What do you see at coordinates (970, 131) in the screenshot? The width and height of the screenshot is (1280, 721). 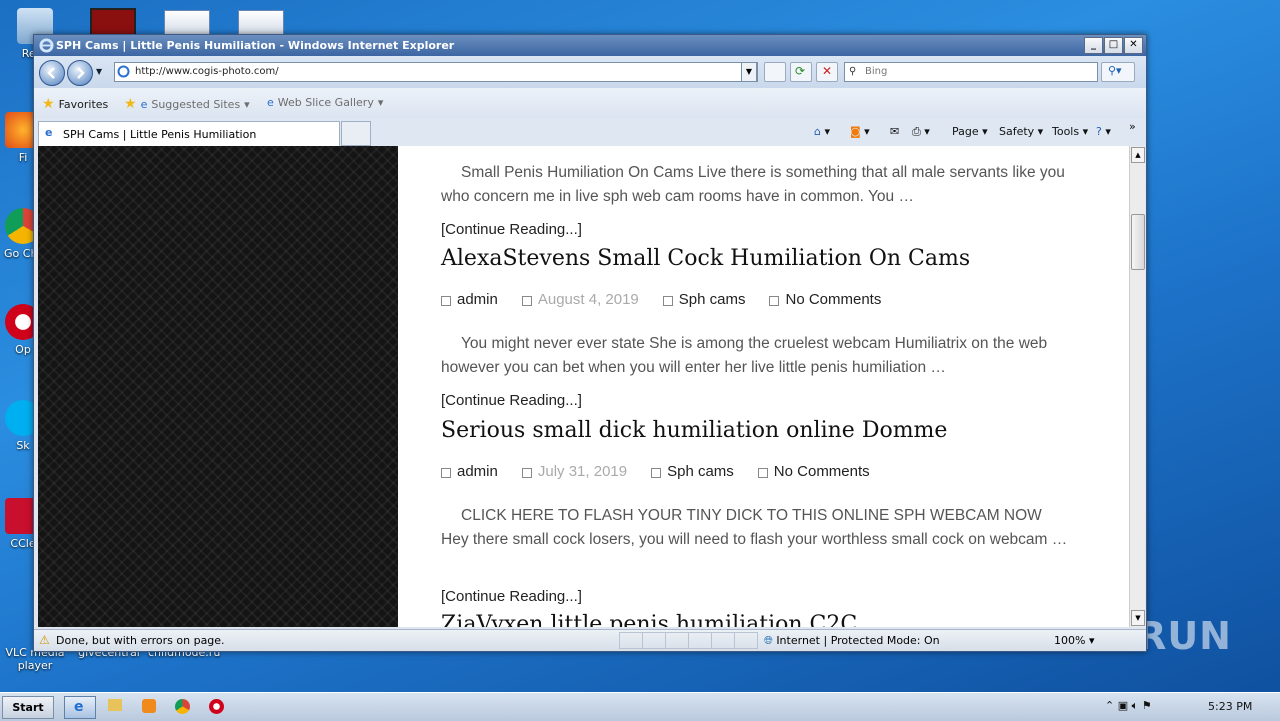 I see `page-menu: Page ▾` at bounding box center [970, 131].